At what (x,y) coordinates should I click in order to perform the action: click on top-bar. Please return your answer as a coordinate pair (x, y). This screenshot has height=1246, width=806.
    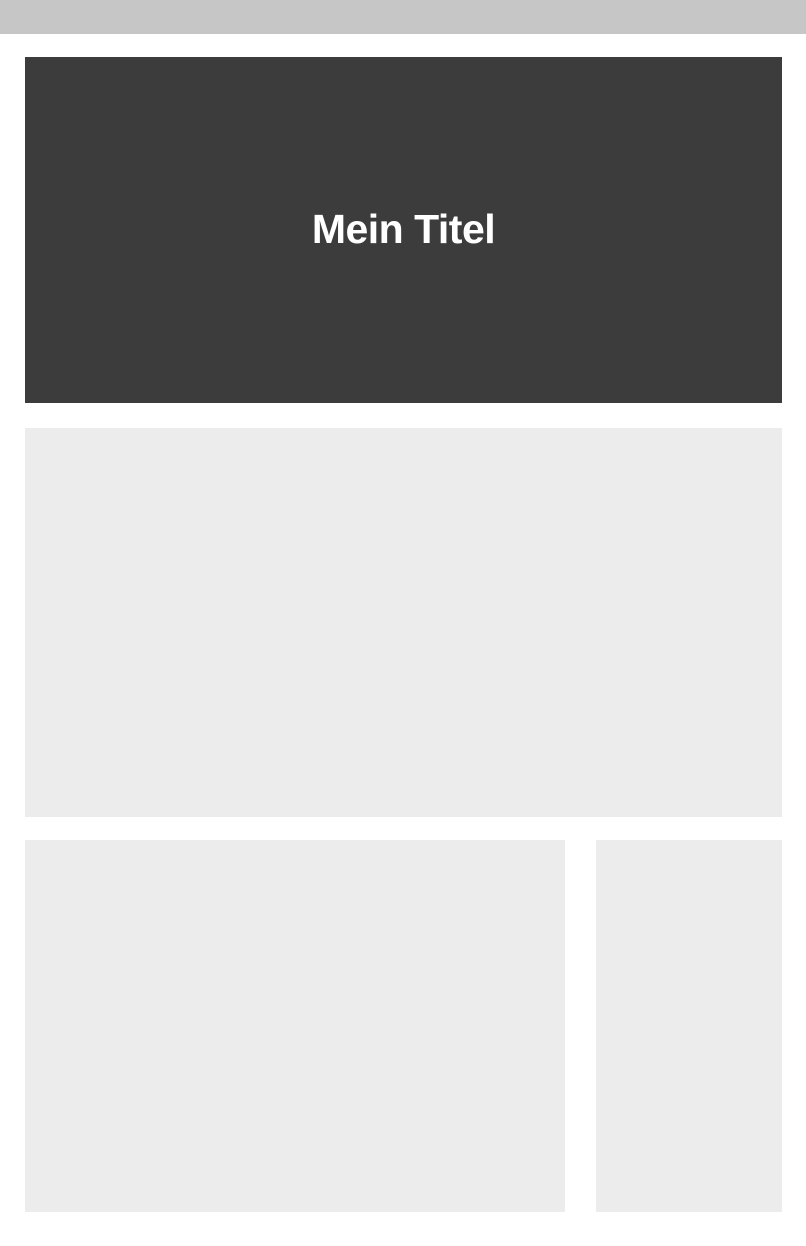
    Looking at the image, I should click on (403, 17).